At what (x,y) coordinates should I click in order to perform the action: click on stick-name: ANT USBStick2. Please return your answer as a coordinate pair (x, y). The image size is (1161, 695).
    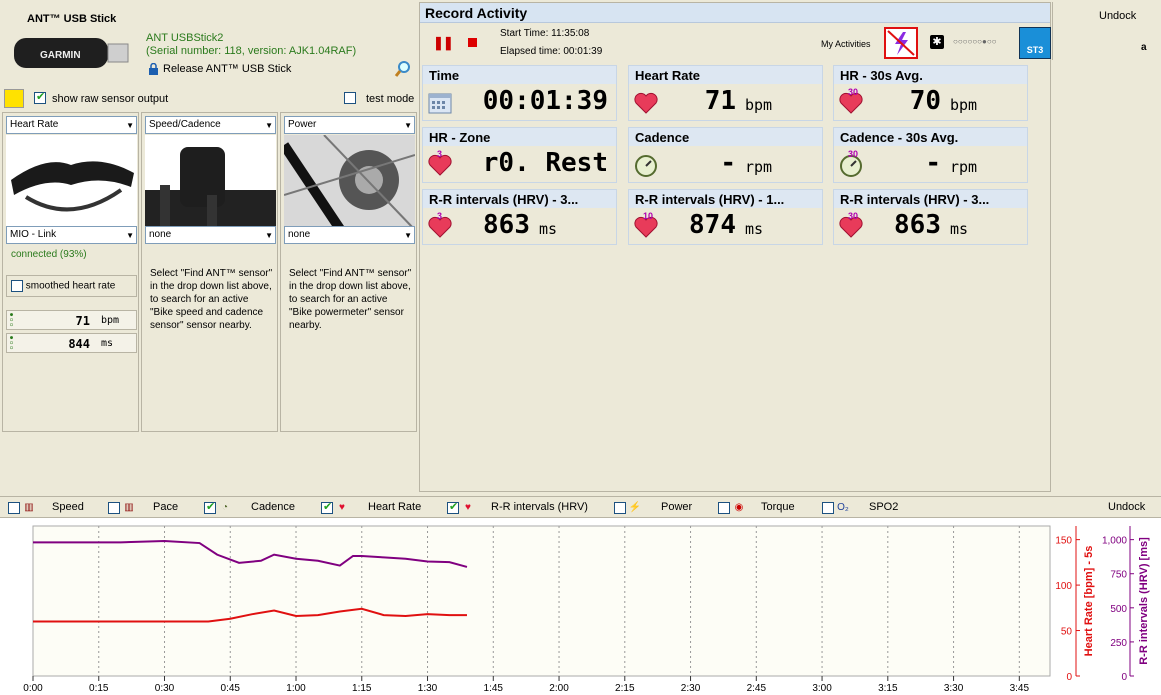
    Looking at the image, I should click on (185, 38).